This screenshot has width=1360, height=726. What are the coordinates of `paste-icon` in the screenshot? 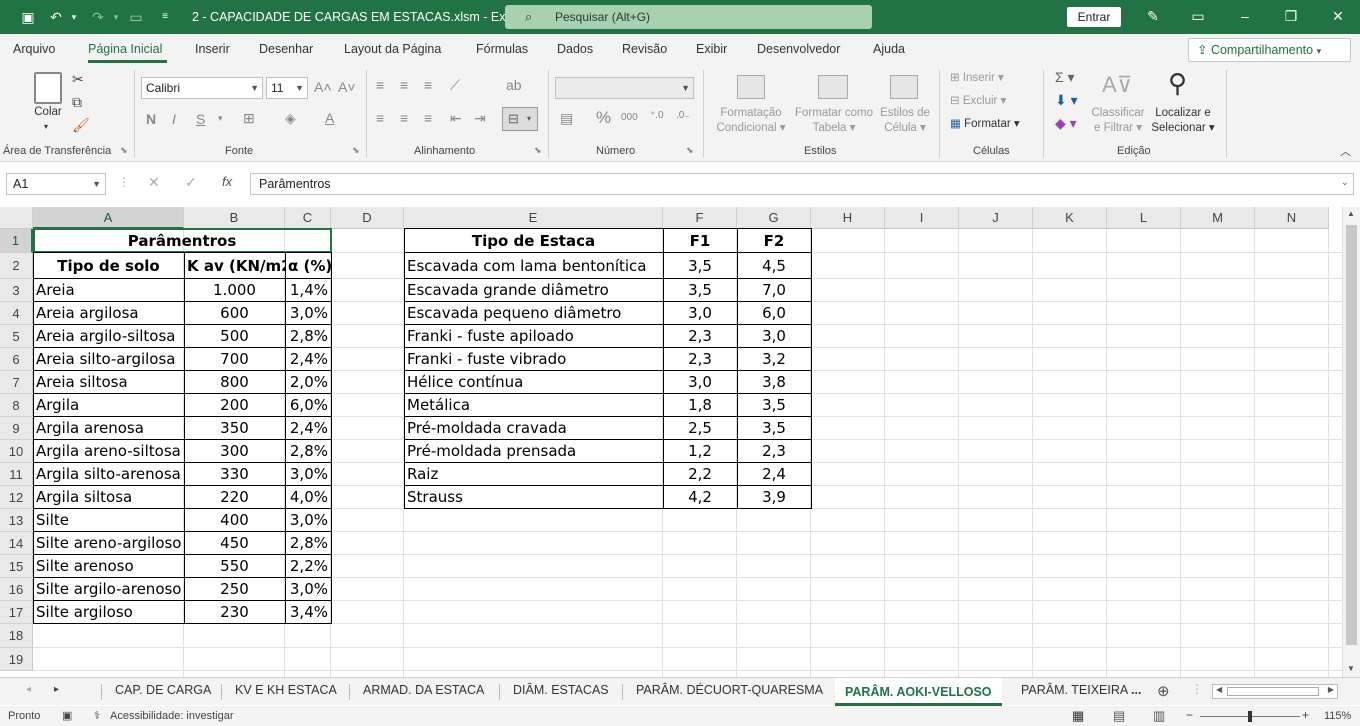 It's located at (48, 88).